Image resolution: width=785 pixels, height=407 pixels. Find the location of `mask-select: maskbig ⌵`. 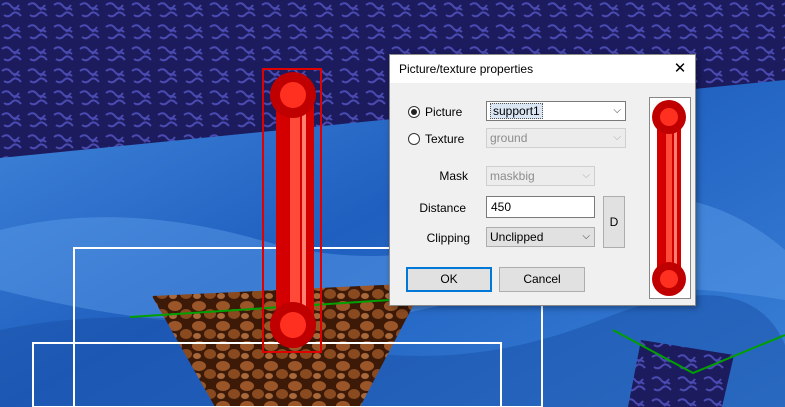

mask-select: maskbig ⌵ is located at coordinates (540, 176).